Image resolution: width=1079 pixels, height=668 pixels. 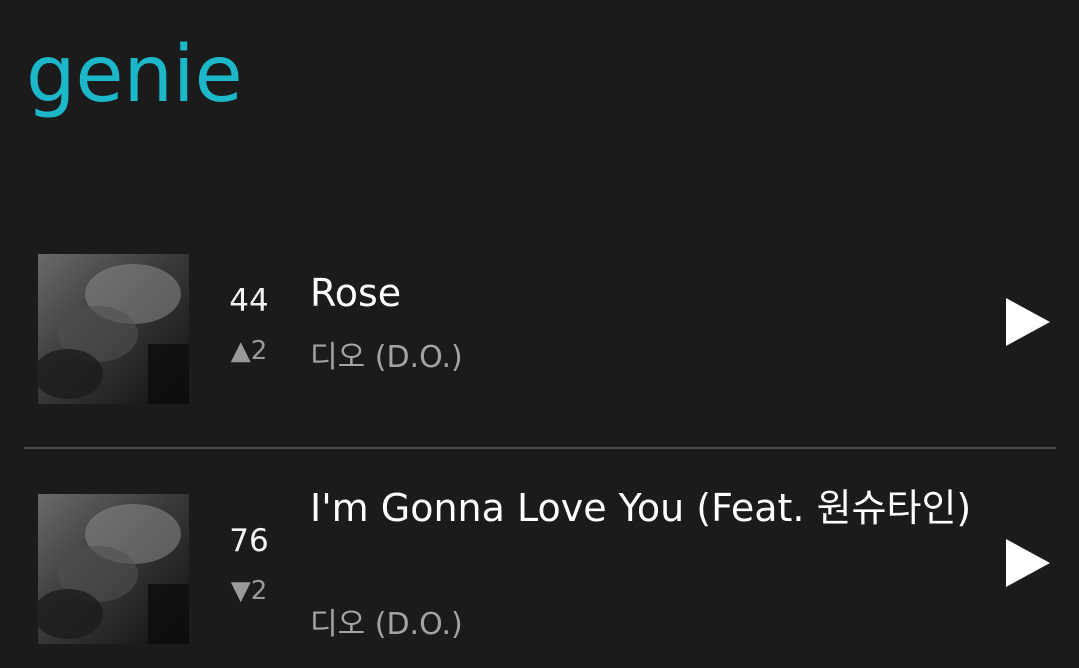 I want to click on app-logo: genie, so click(x=134, y=75).